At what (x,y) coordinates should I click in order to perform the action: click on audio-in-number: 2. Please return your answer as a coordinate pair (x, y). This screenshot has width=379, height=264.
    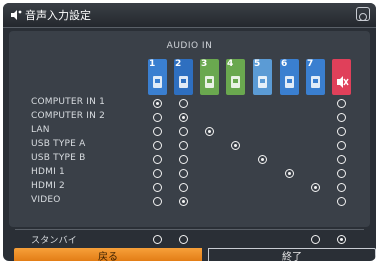
    Looking at the image, I should click on (178, 64).